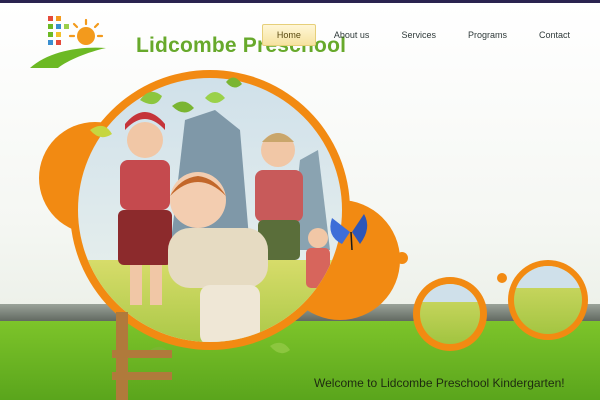 This screenshot has height=400, width=600. What do you see at coordinates (288, 35) in the screenshot?
I see `nav-home: Home` at bounding box center [288, 35].